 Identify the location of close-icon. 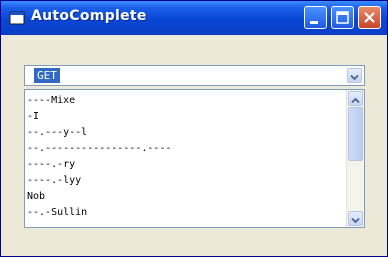
(369, 17).